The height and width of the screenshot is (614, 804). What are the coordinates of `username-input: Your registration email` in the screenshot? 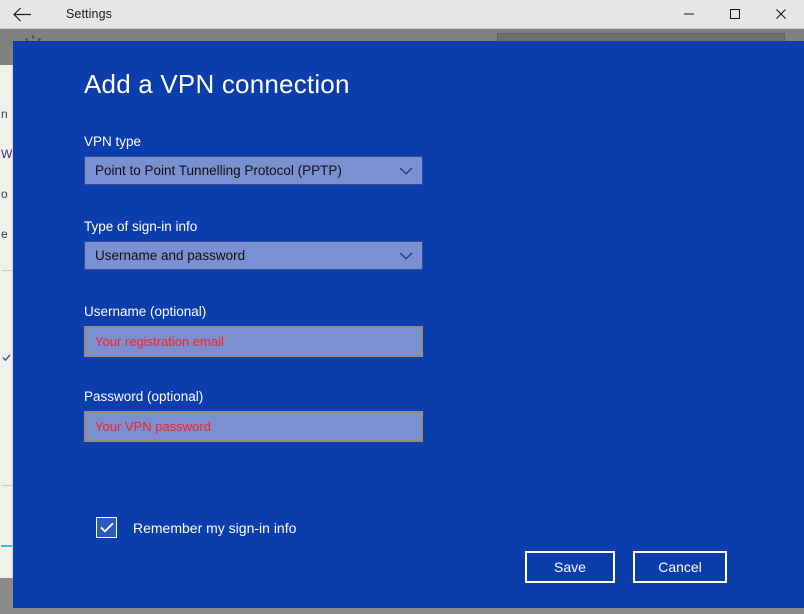 It's located at (253, 341).